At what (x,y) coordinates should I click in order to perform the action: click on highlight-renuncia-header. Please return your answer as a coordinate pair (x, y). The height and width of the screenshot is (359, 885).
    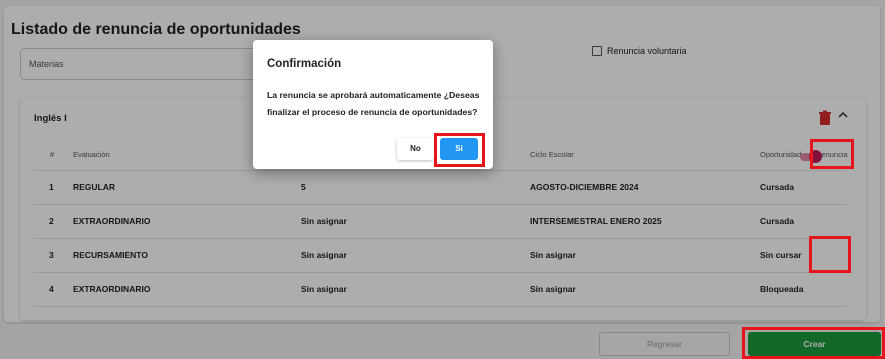
    Looking at the image, I should click on (832, 154).